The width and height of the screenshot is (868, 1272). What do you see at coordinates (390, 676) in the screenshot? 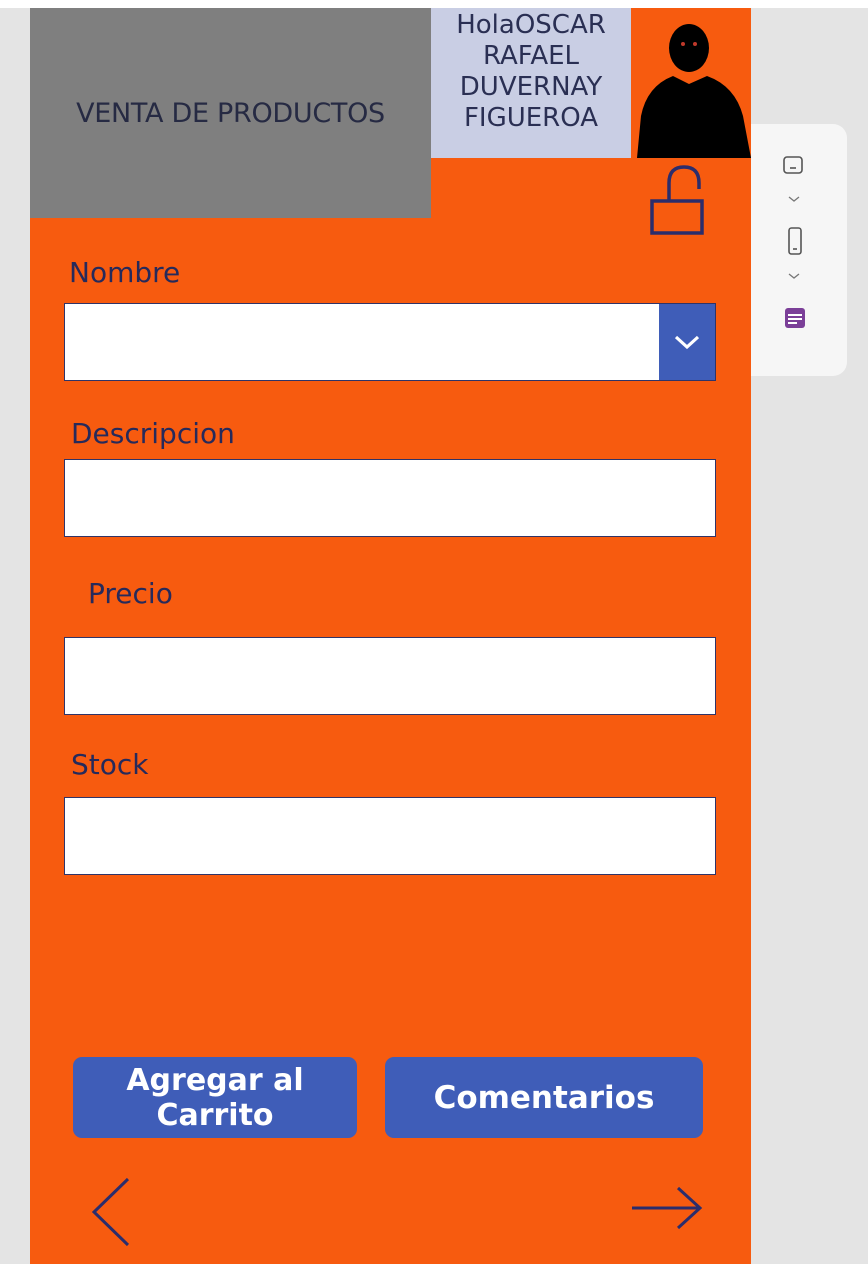
I see `precio-input` at bounding box center [390, 676].